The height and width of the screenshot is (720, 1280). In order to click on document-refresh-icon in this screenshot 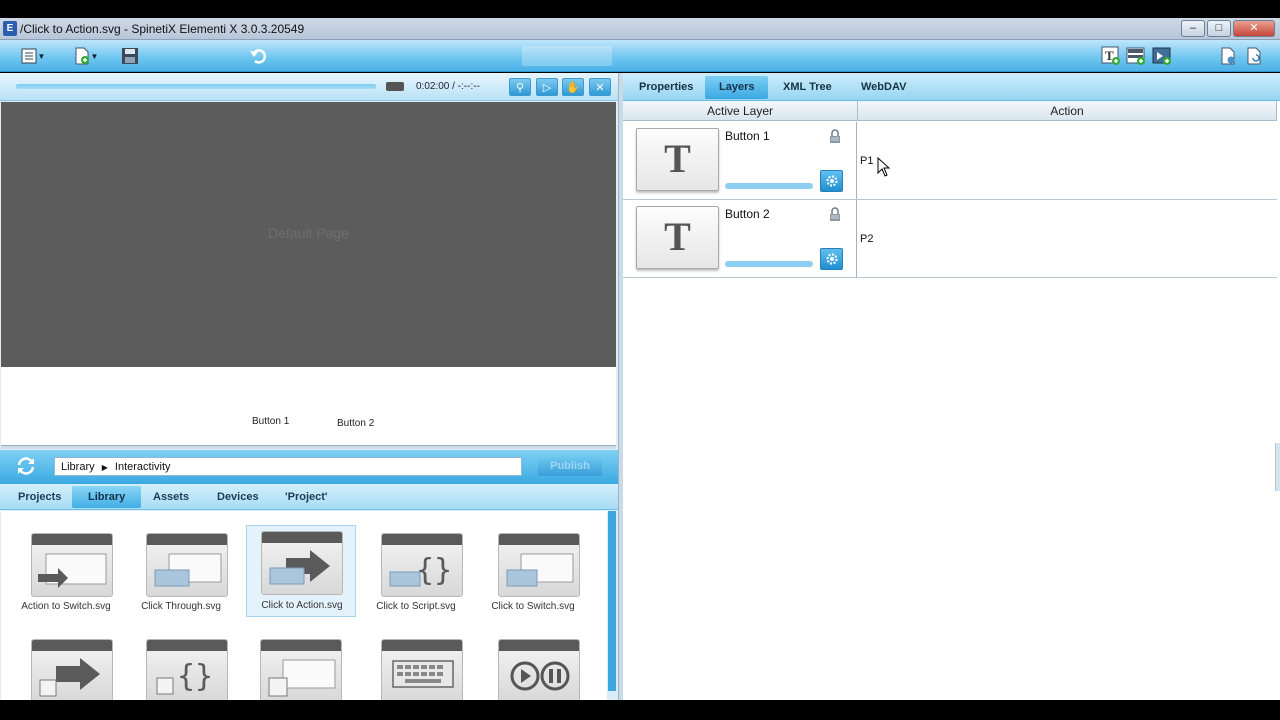, I will do `click(1254, 56)`.